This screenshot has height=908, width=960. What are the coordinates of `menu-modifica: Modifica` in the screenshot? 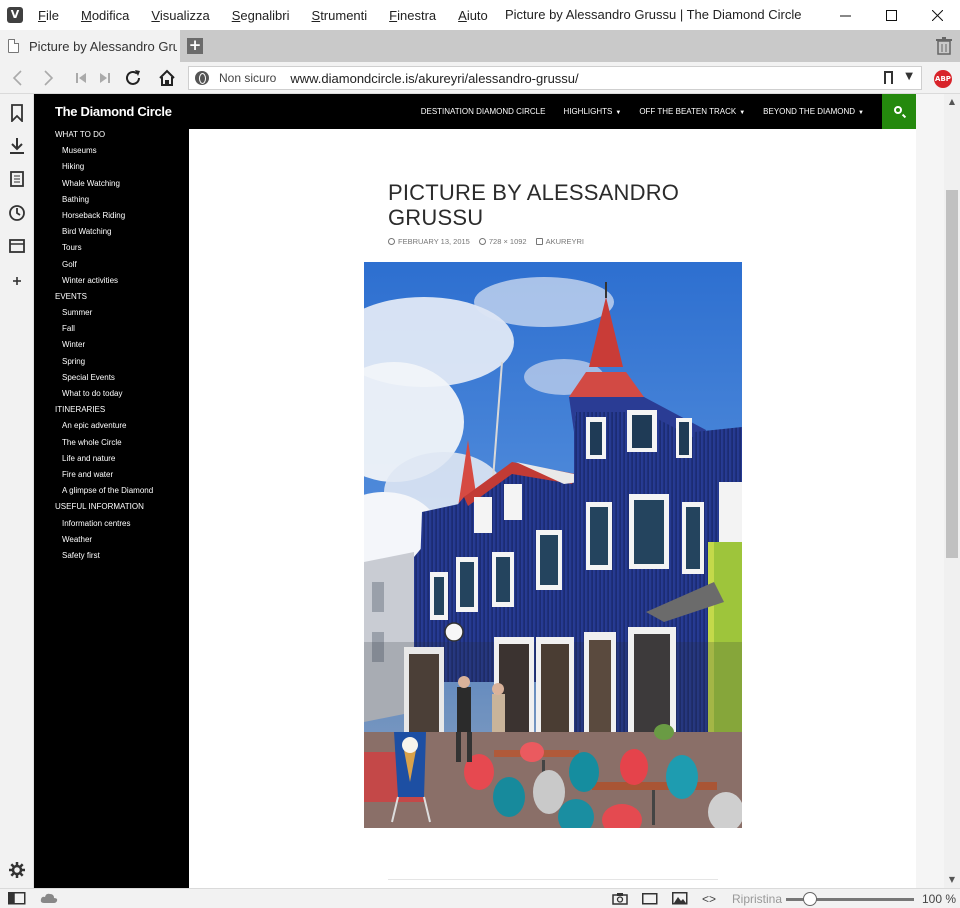 It's located at (105, 15).